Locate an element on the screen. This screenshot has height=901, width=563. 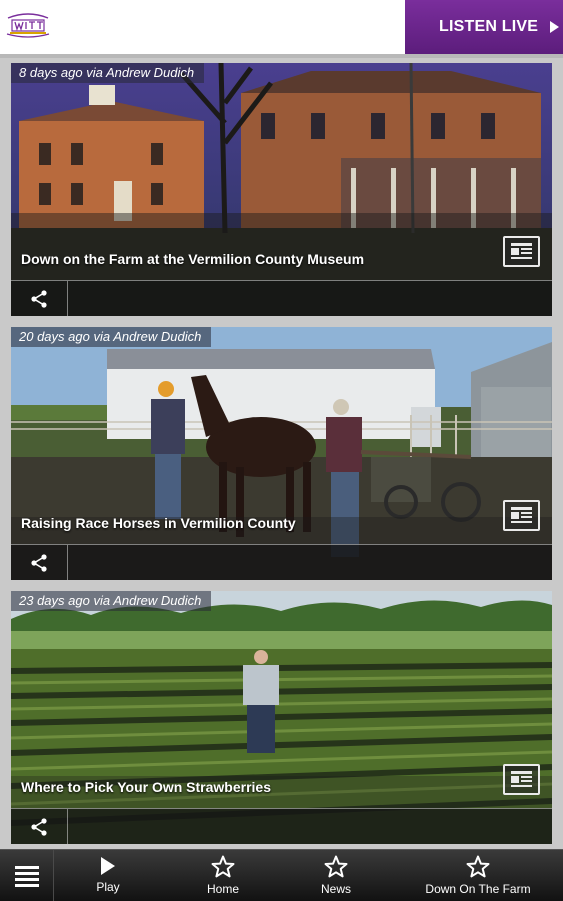
play-arrow-icon is located at coordinates (555, 27).